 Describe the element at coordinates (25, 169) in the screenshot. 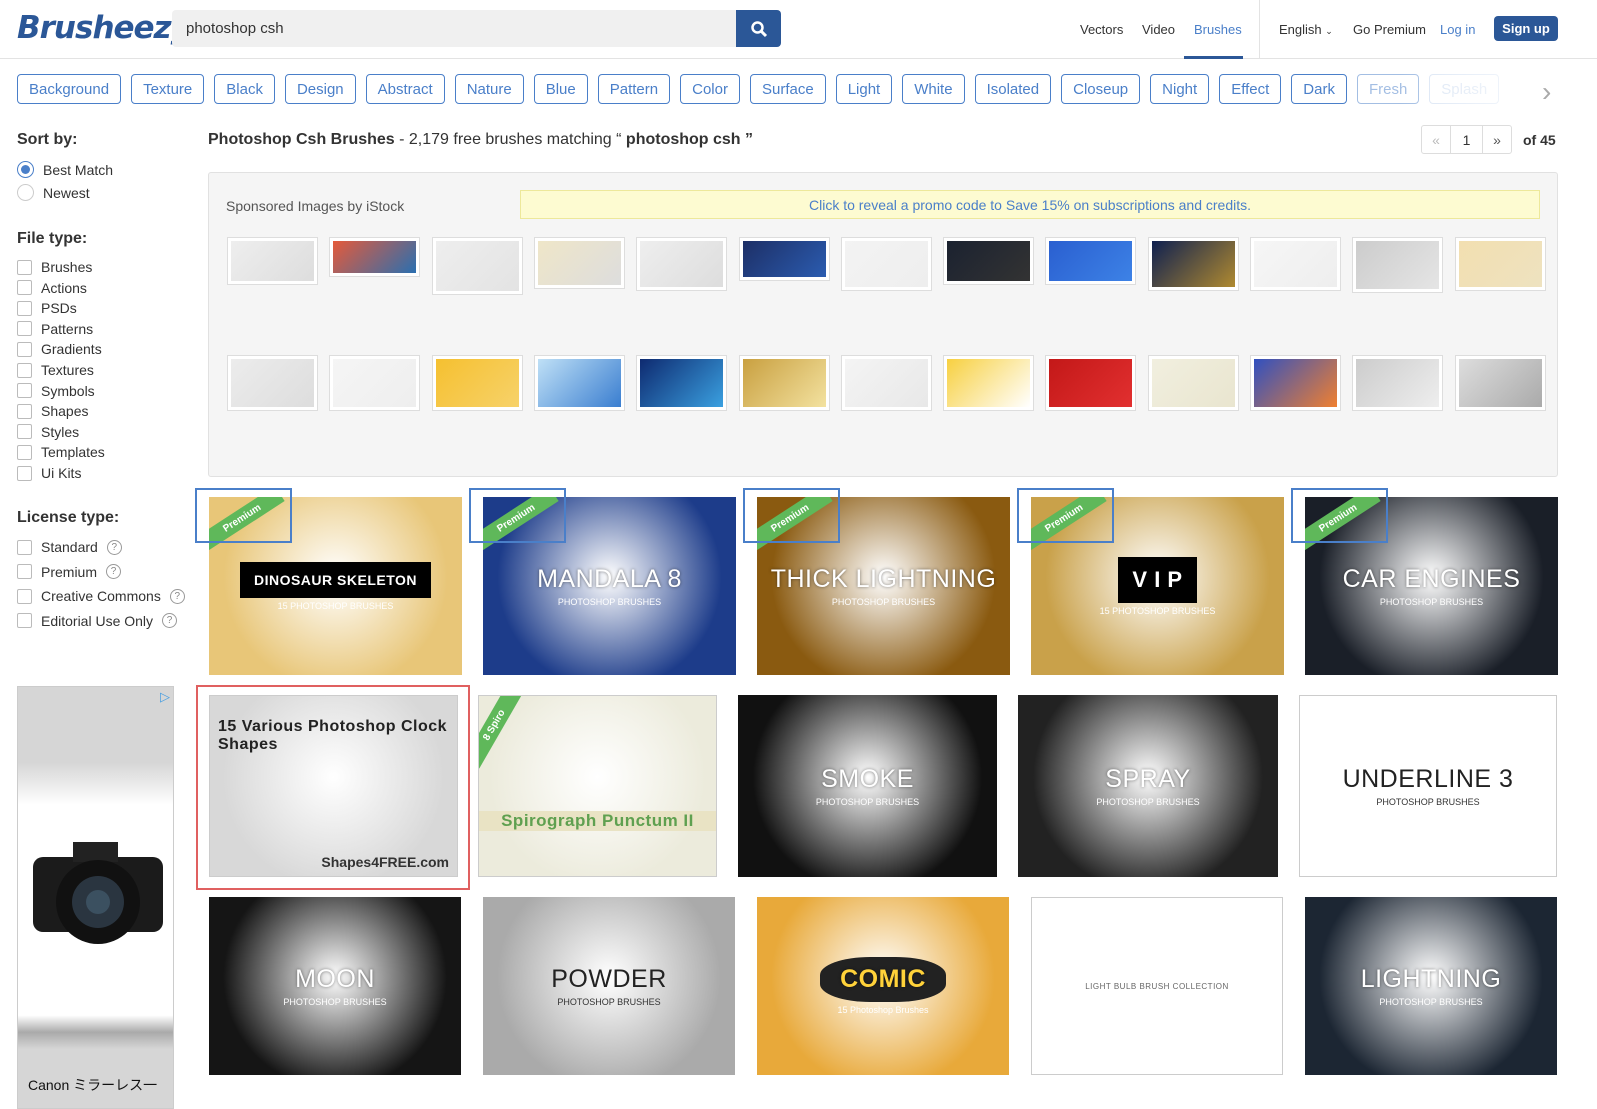

I see `radio-checked` at that location.